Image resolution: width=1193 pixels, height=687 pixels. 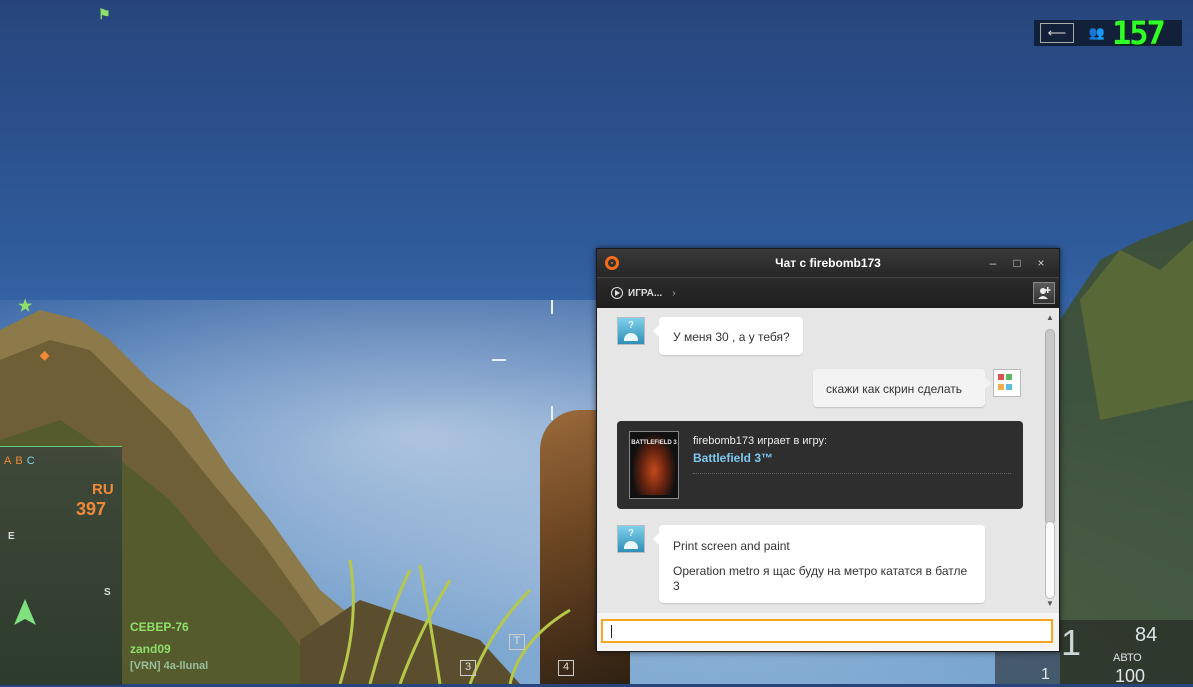 I want to click on objective-marker-icon: ◆, so click(x=45, y=355).